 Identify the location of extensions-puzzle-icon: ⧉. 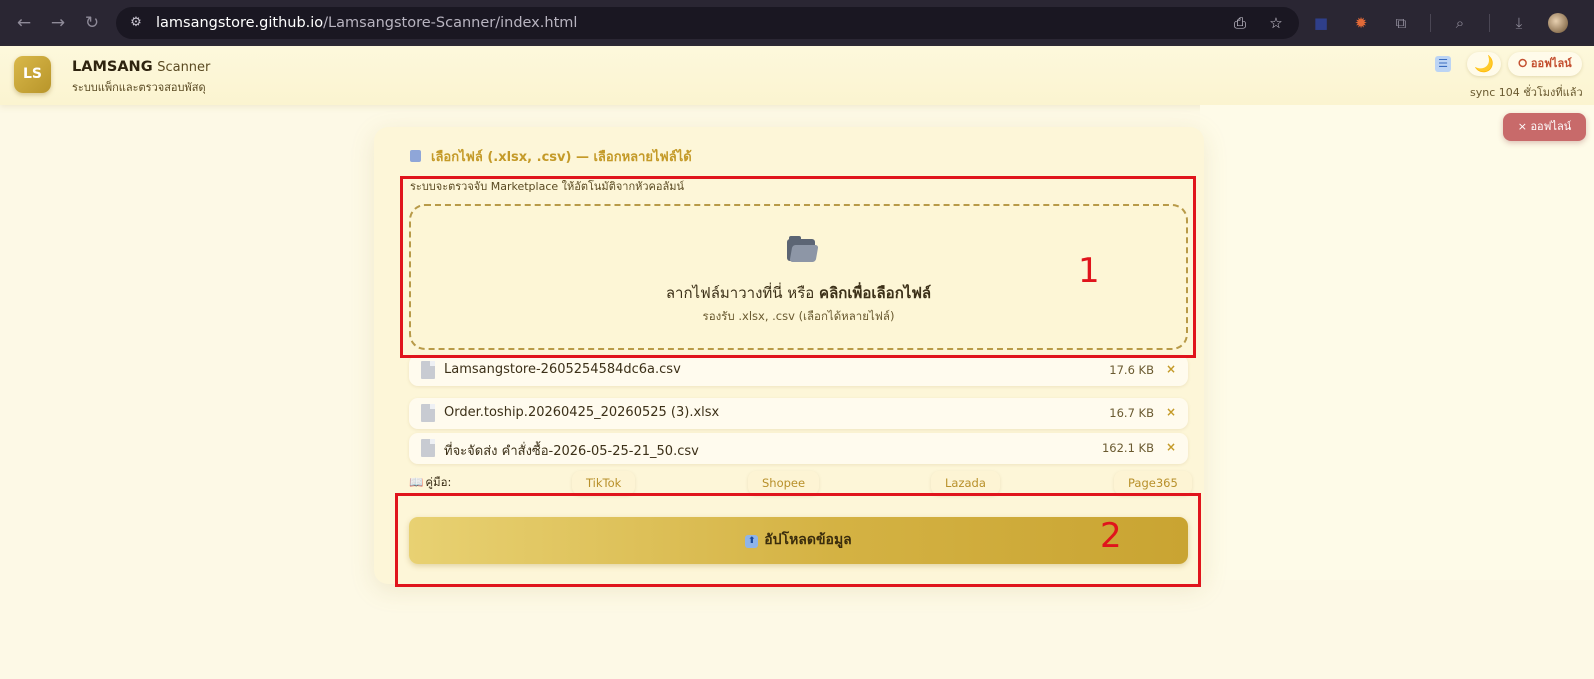
(1401, 23).